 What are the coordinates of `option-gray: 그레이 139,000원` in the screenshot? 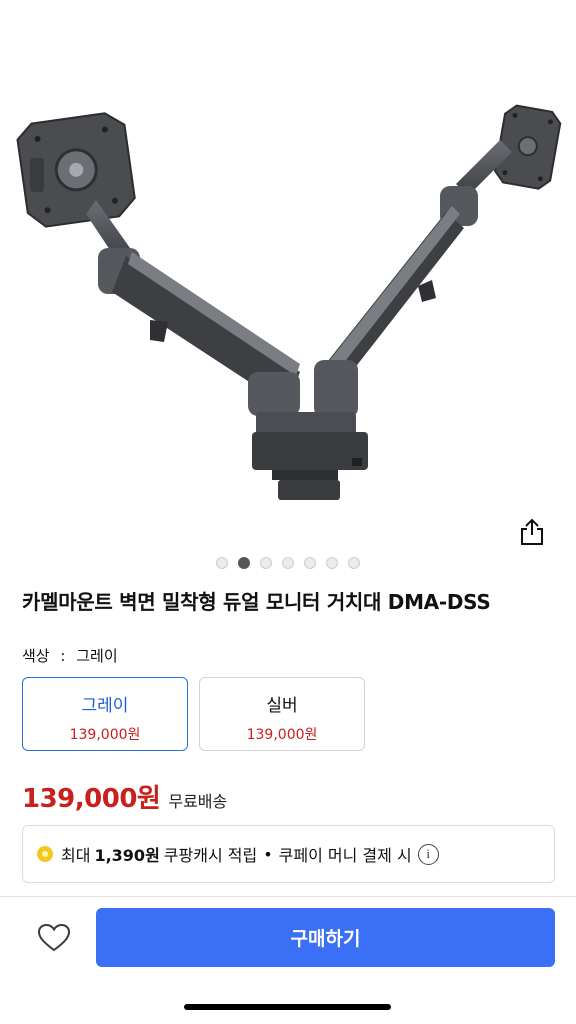 It's located at (105, 714).